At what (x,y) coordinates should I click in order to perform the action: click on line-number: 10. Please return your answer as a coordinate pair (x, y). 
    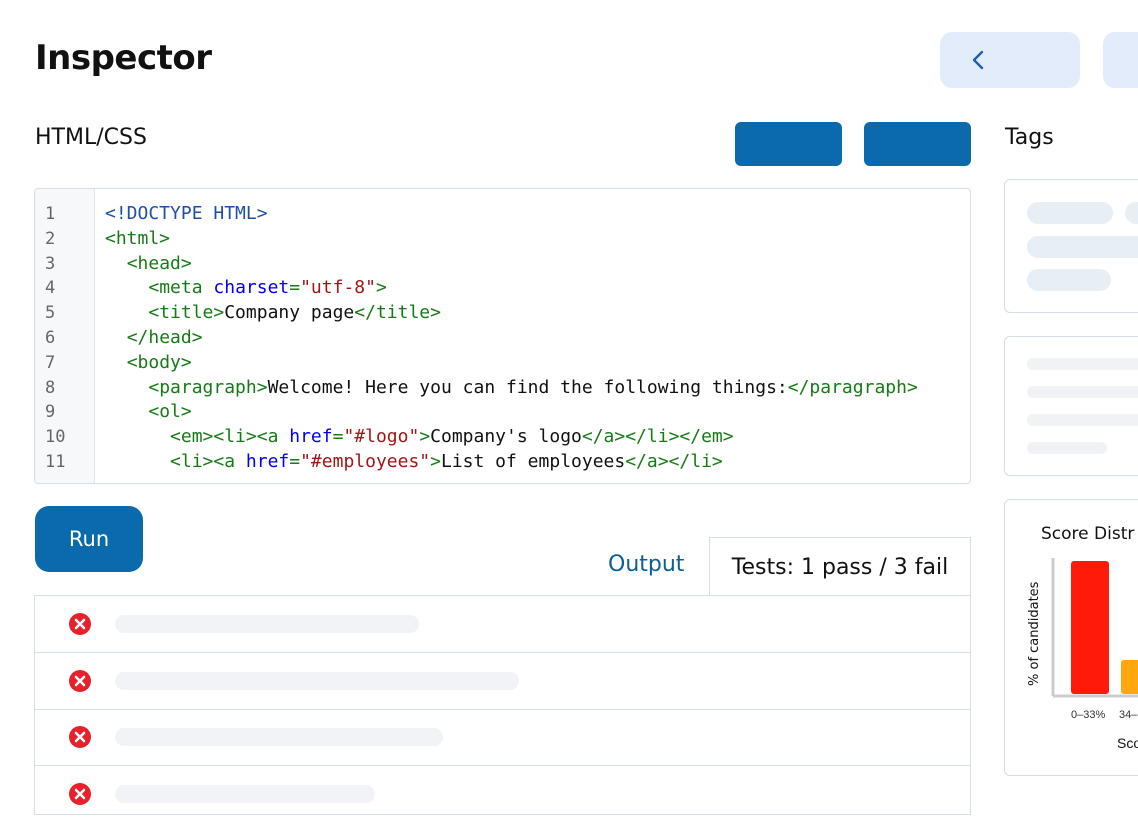
    Looking at the image, I should click on (55, 437).